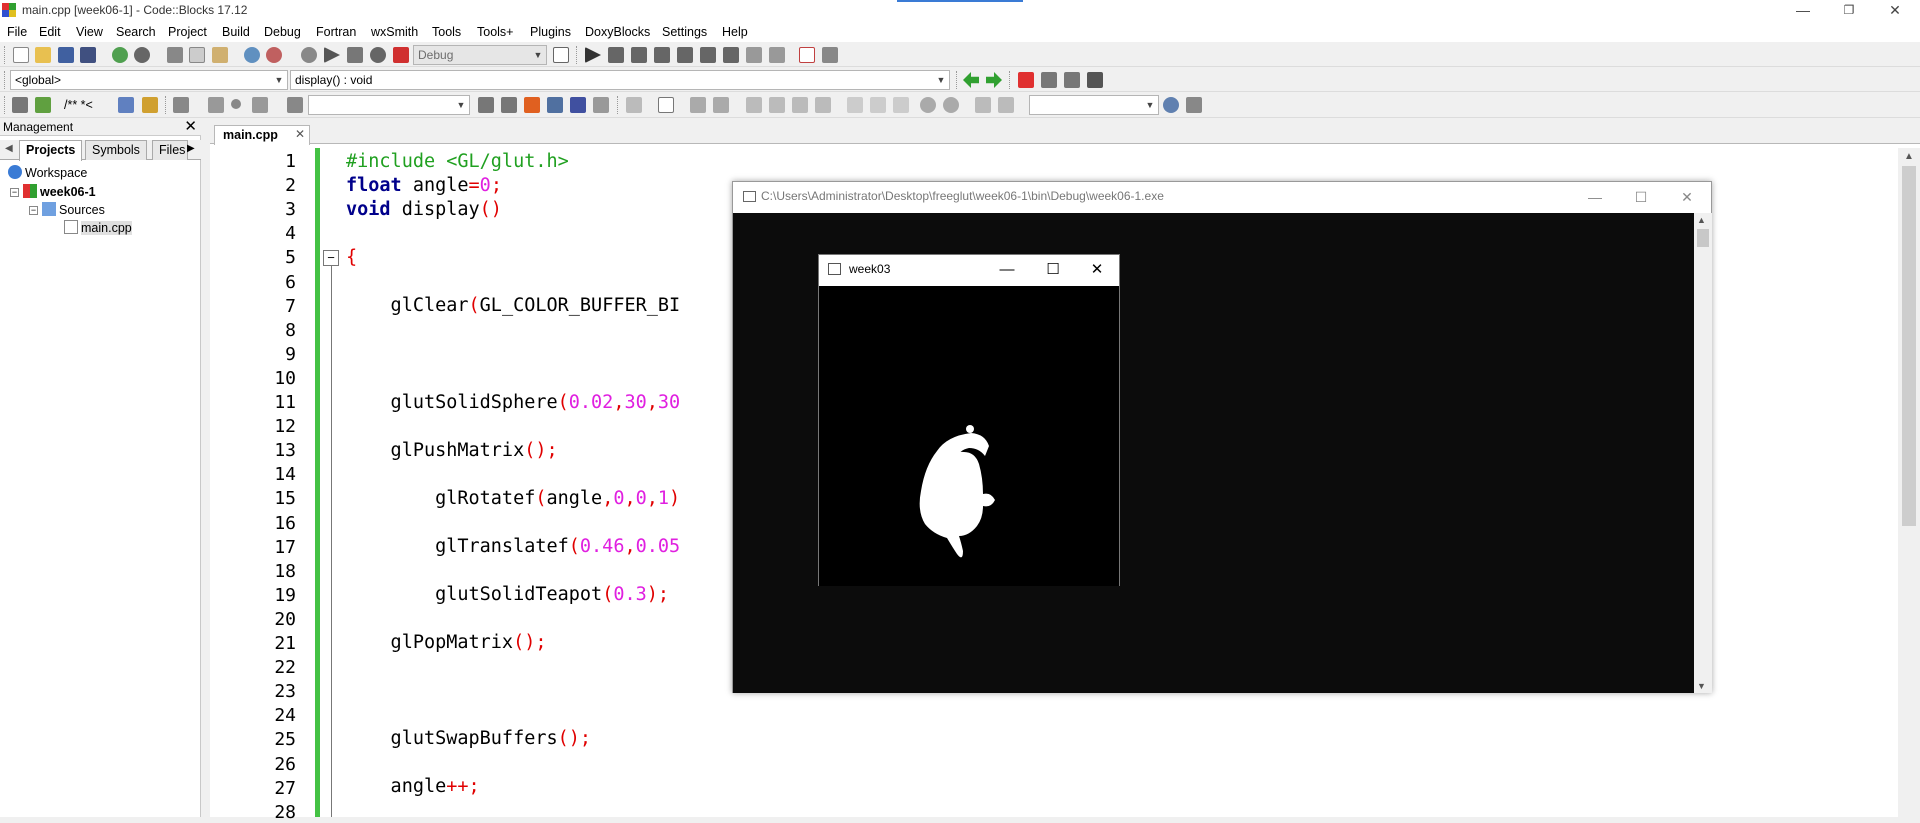  What do you see at coordinates (971, 80) in the screenshot?
I see `jump-back-icon` at bounding box center [971, 80].